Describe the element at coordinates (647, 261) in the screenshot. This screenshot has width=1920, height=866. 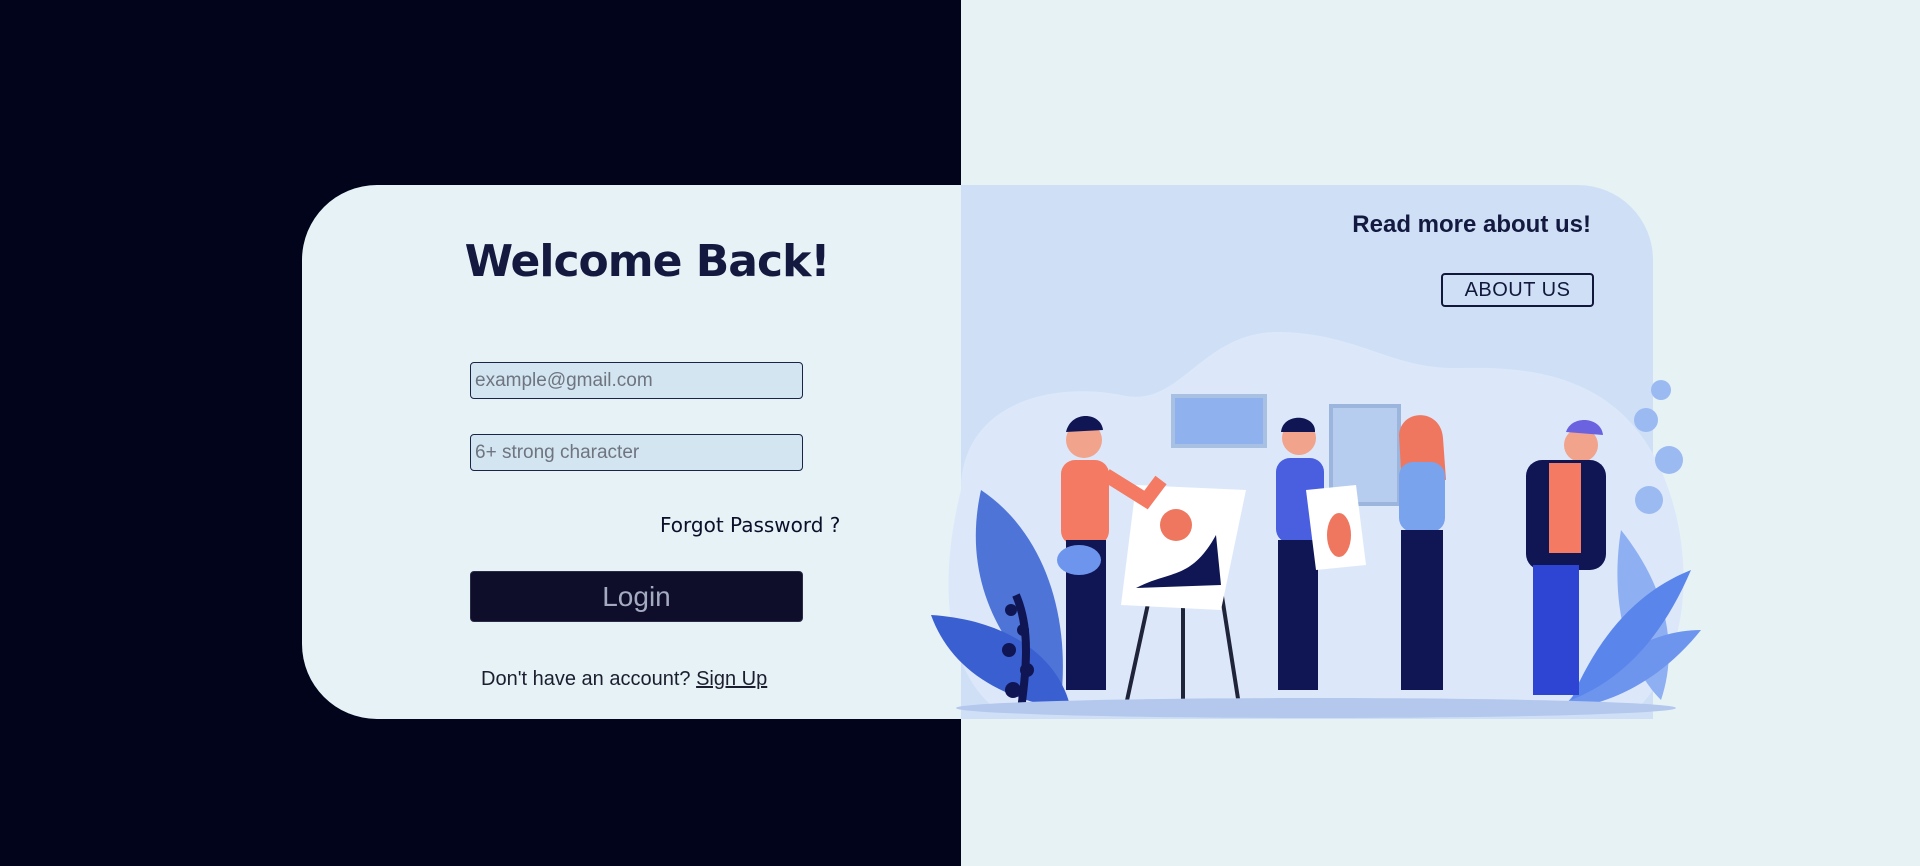
I see `page-title: Welcome Back!` at that location.